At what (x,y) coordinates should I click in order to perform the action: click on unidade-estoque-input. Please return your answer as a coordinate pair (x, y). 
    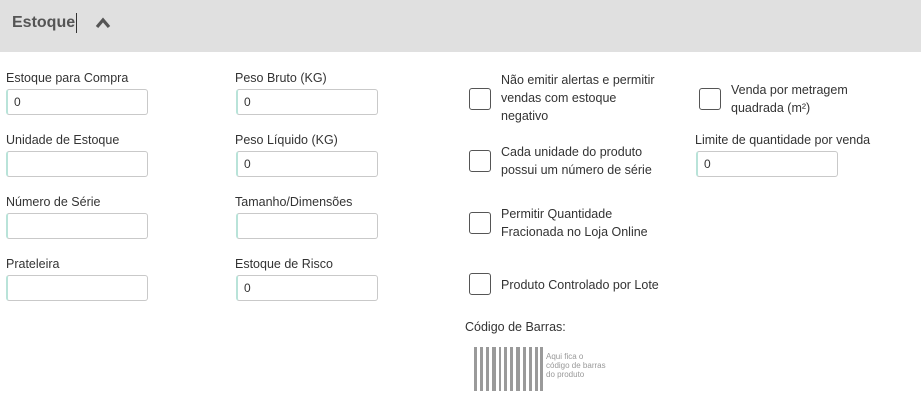
    Looking at the image, I should click on (77, 164).